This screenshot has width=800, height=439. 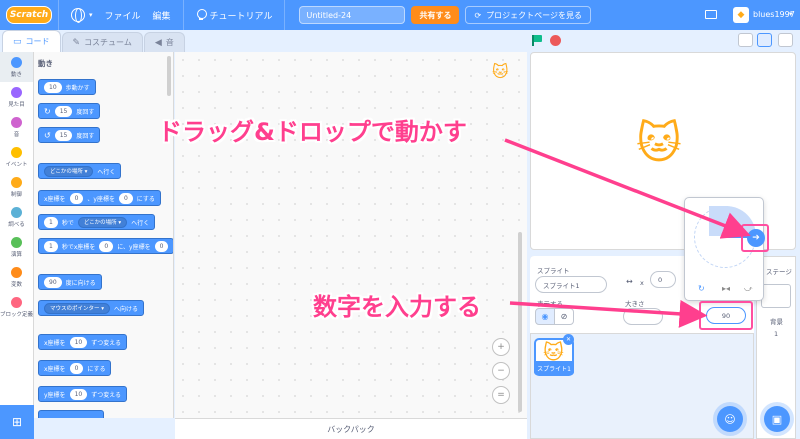 What do you see at coordinates (478, 15) in the screenshot?
I see `remix-icon: ⟳` at bounding box center [478, 15].